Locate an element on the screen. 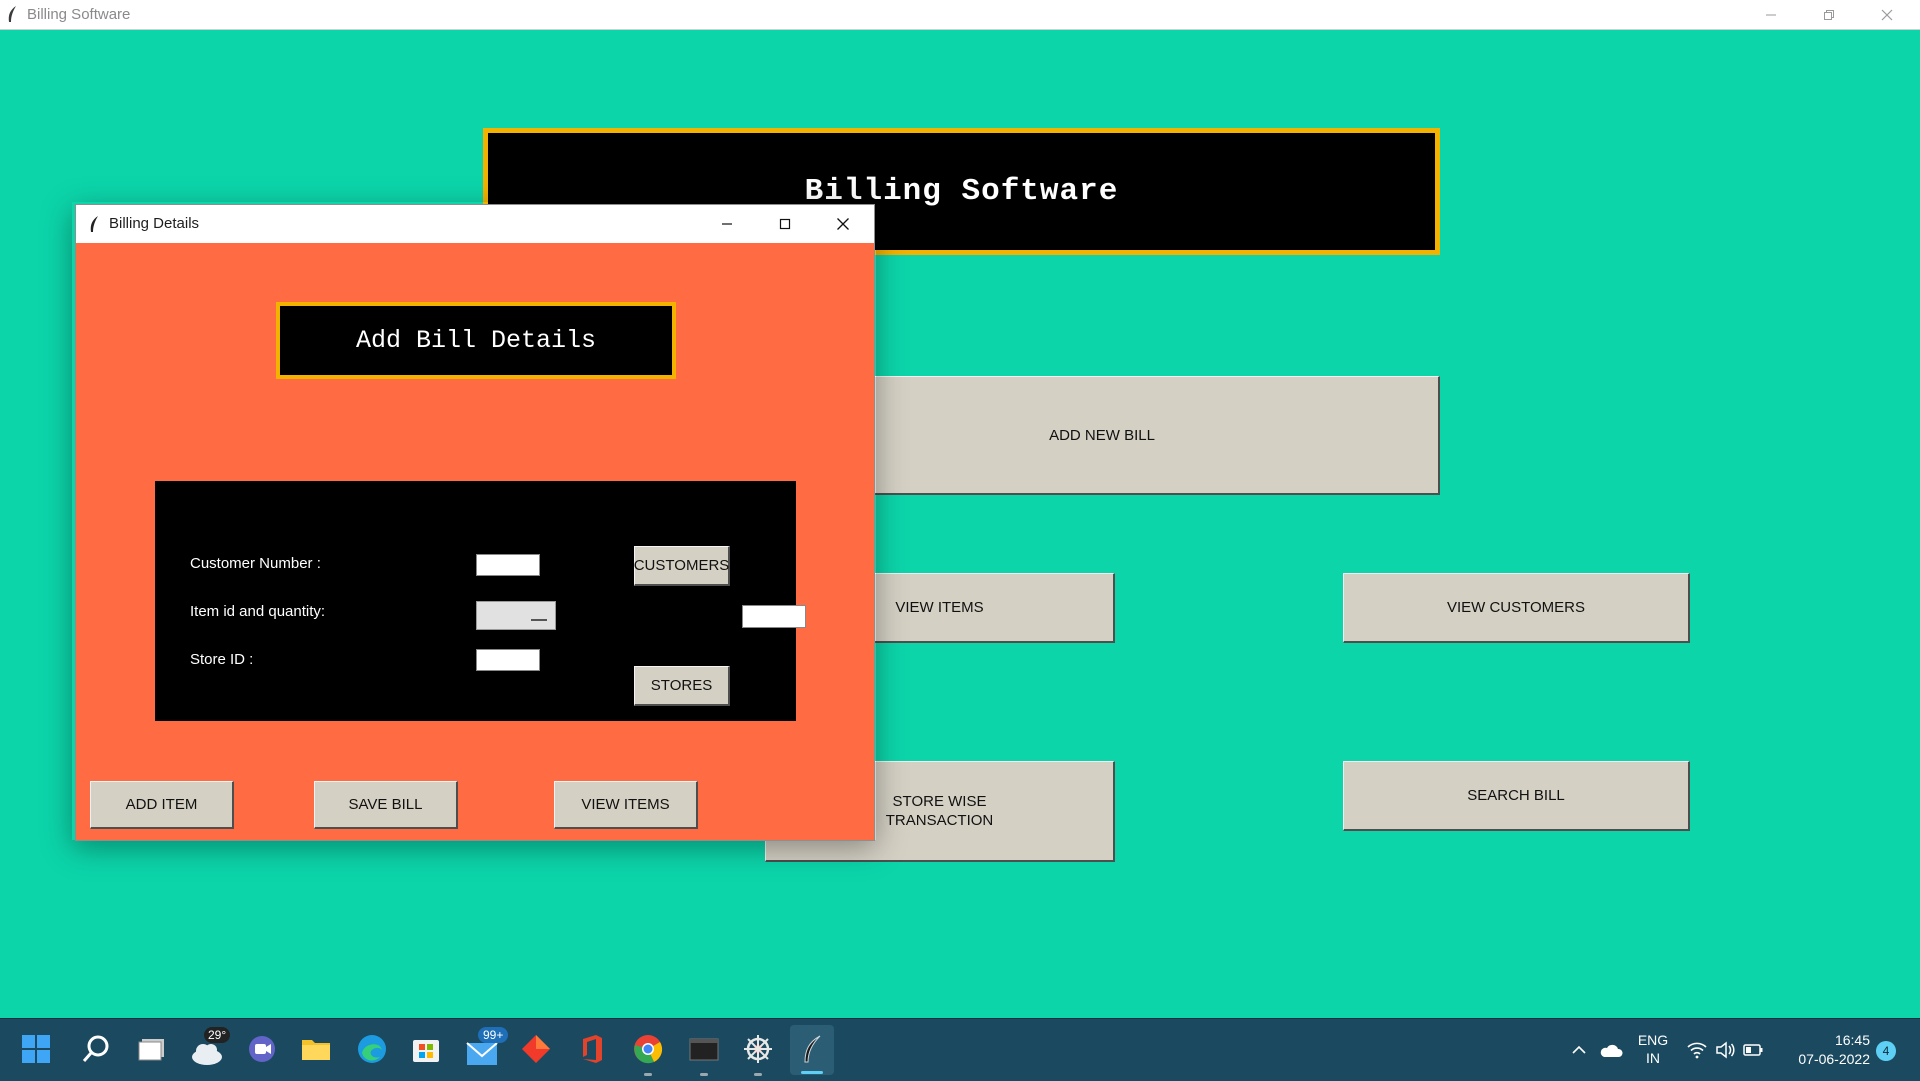 The image size is (1920, 1081). start-button is located at coordinates (36, 1049).